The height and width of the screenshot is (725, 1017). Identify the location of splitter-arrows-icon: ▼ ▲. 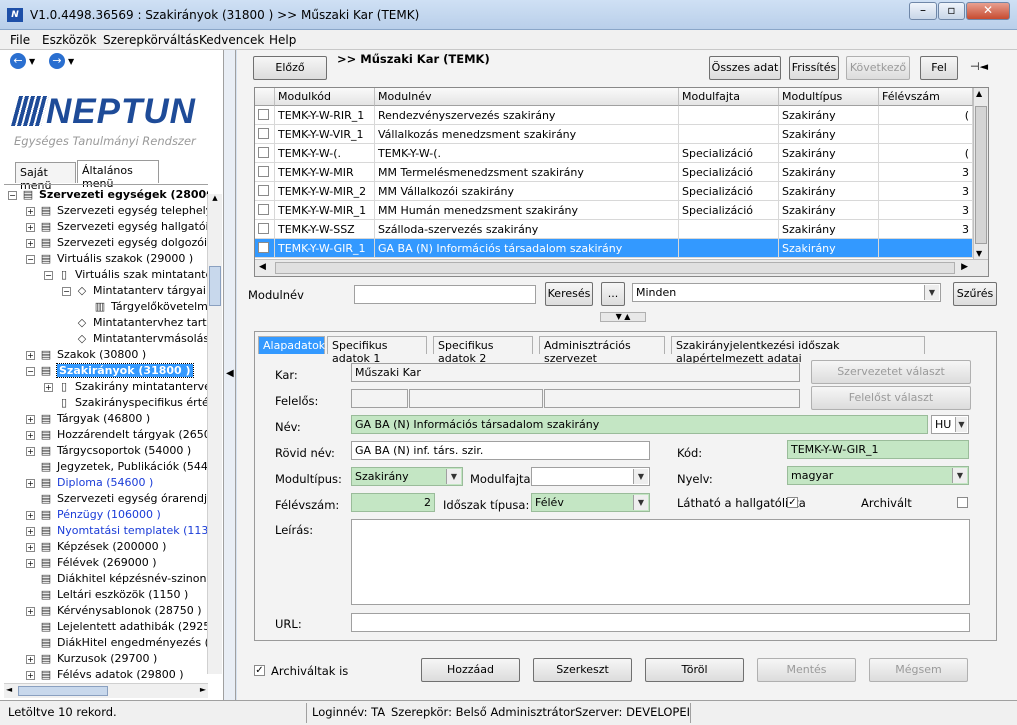
(623, 317).